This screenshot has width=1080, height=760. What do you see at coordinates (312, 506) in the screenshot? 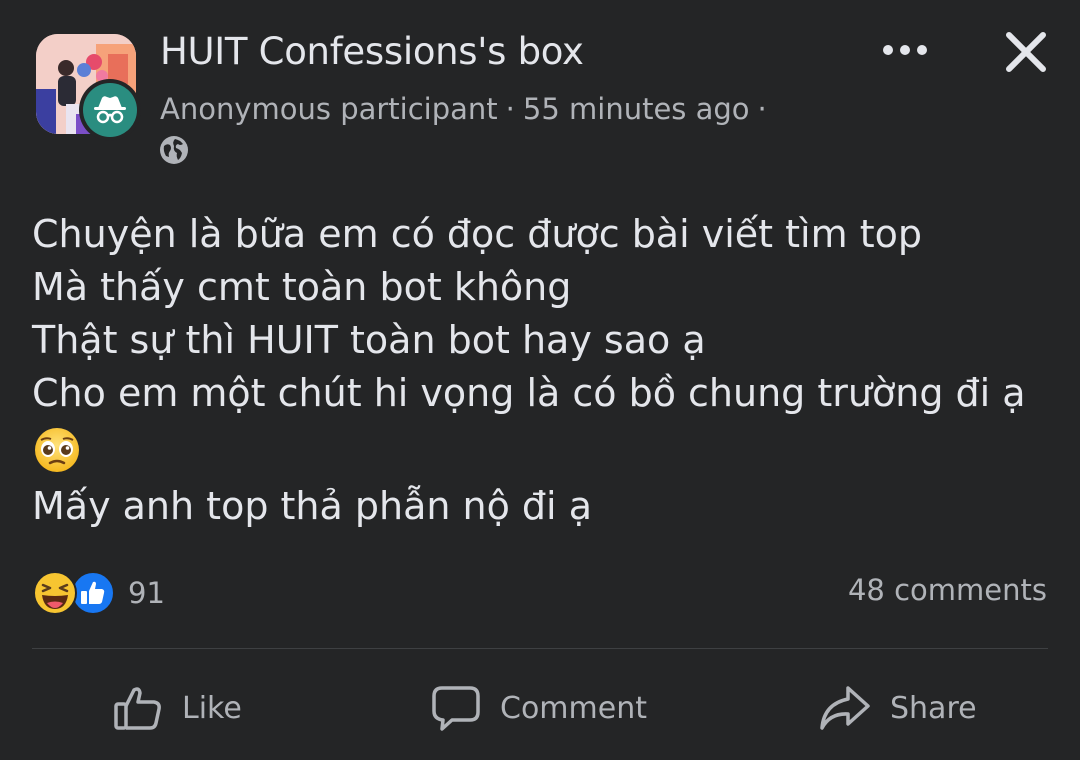
I see `post-line: Mấy anh top thả phẫn nộ đi ạ` at bounding box center [312, 506].